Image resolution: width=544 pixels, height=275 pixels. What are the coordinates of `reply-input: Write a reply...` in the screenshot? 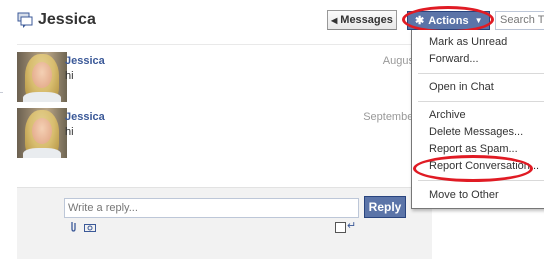 It's located at (211, 208).